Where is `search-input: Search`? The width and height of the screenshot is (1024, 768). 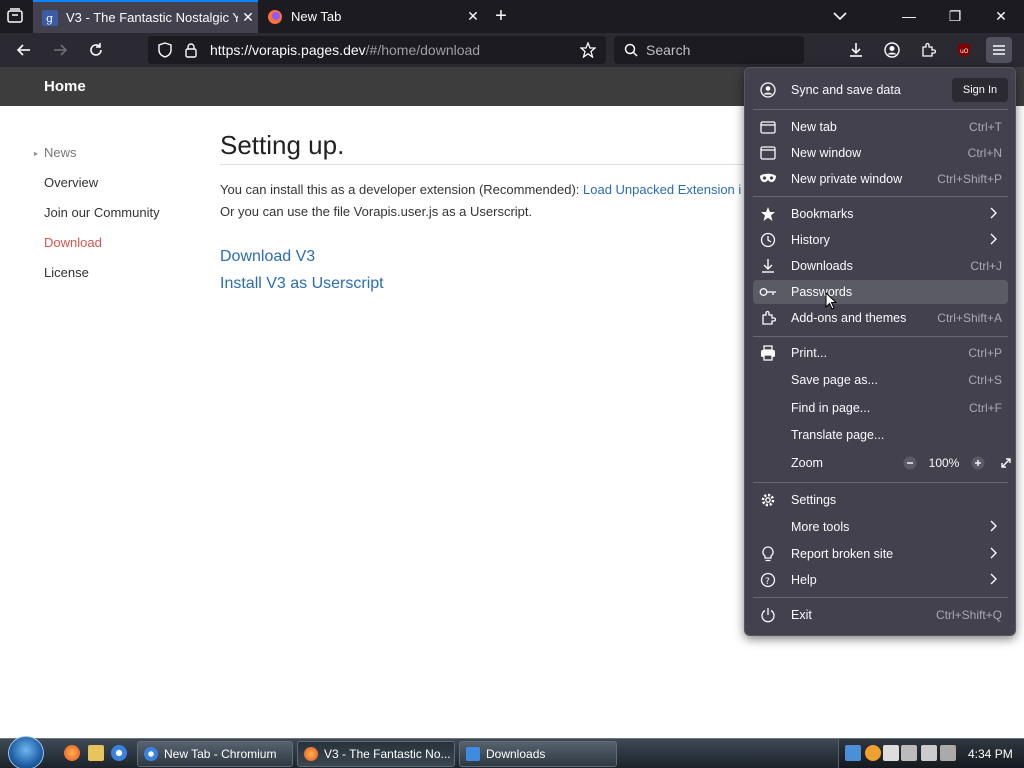
search-input: Search is located at coordinates (709, 50).